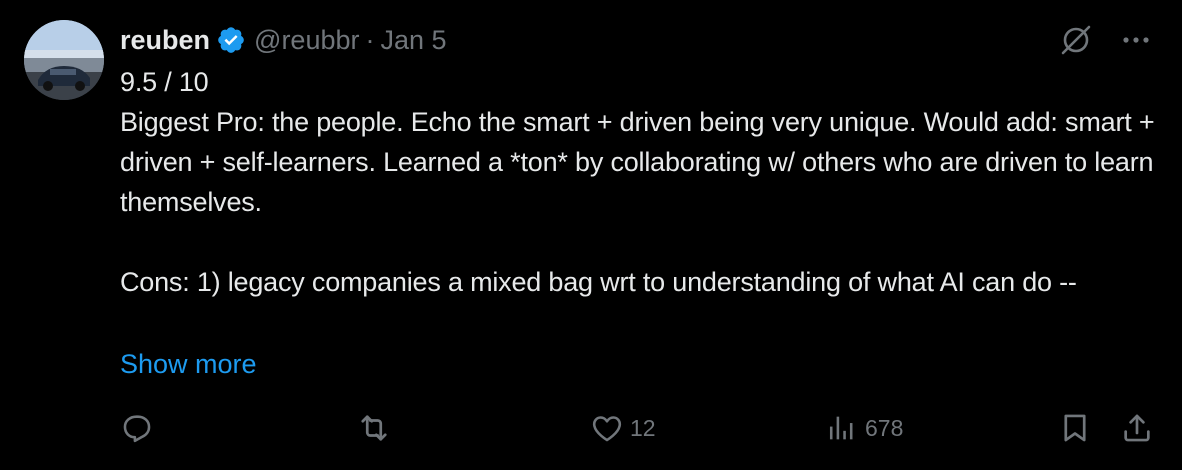 This screenshot has height=470, width=1182. What do you see at coordinates (306, 40) in the screenshot?
I see `author-handle: @reubbr` at bounding box center [306, 40].